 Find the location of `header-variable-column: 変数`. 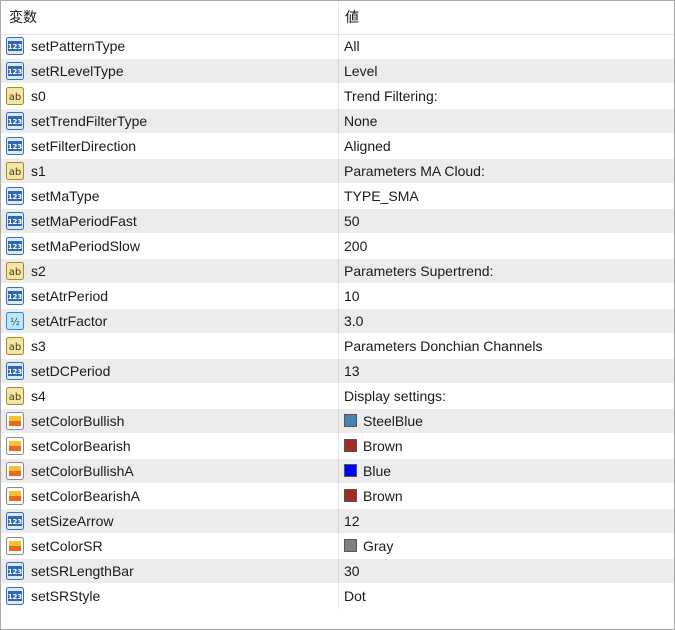

header-variable-column: 変数 is located at coordinates (23, 17).